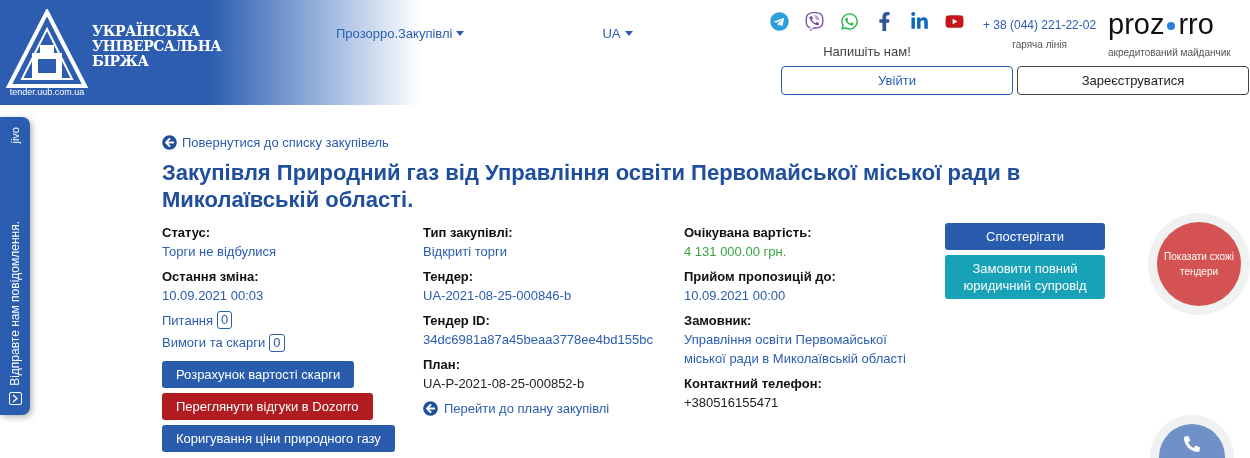 The image size is (1250, 458). I want to click on field-value: 4 131 000.00 грн., so click(736, 251).